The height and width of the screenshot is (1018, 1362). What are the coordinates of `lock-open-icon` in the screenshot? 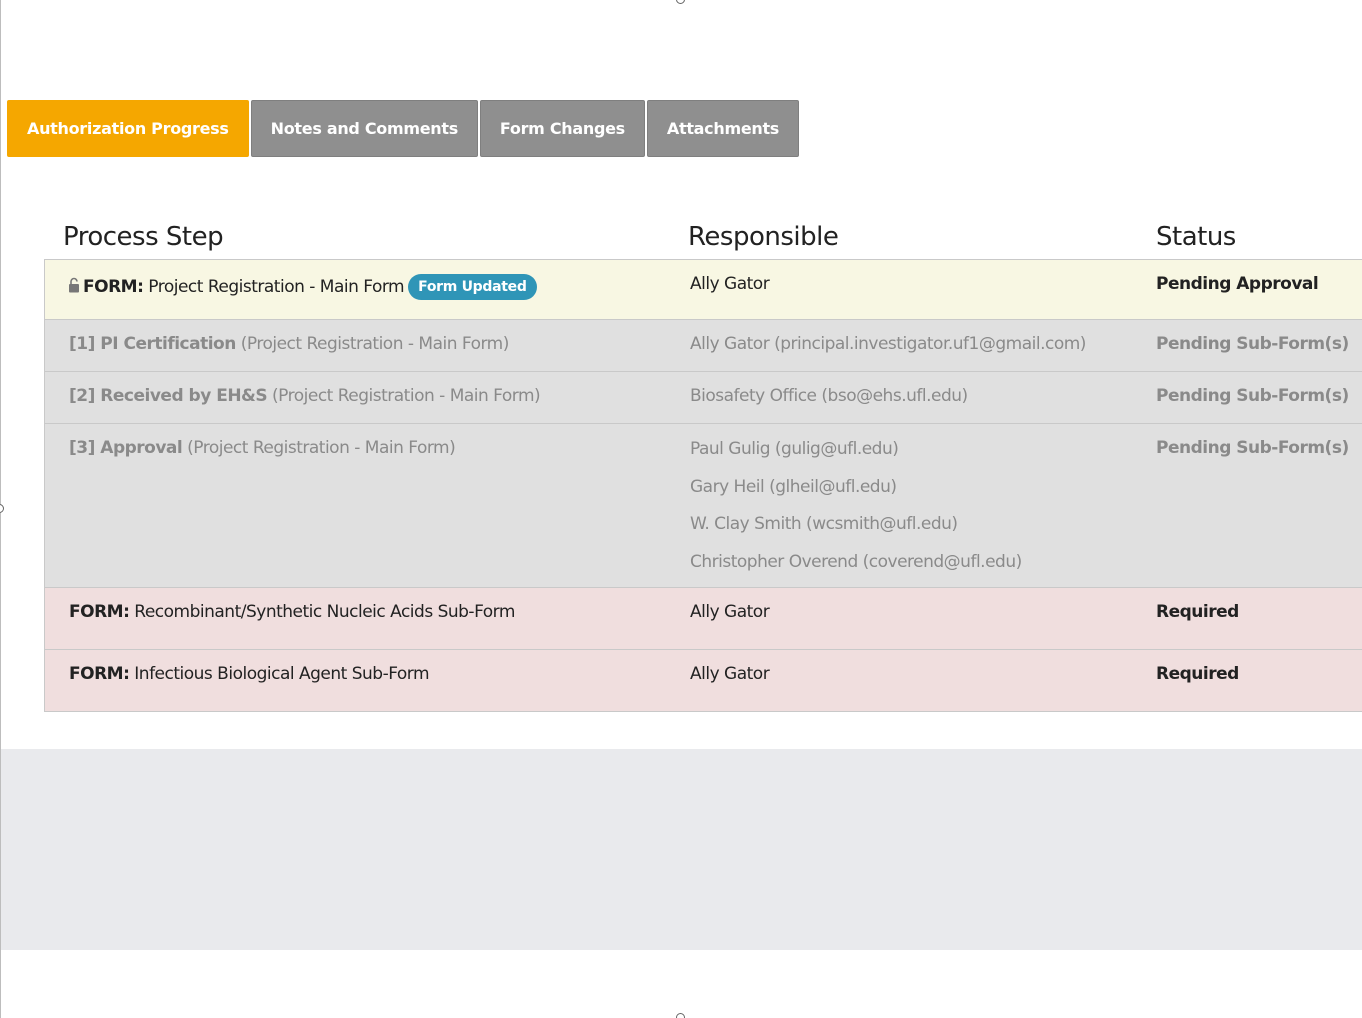 It's located at (74, 285).